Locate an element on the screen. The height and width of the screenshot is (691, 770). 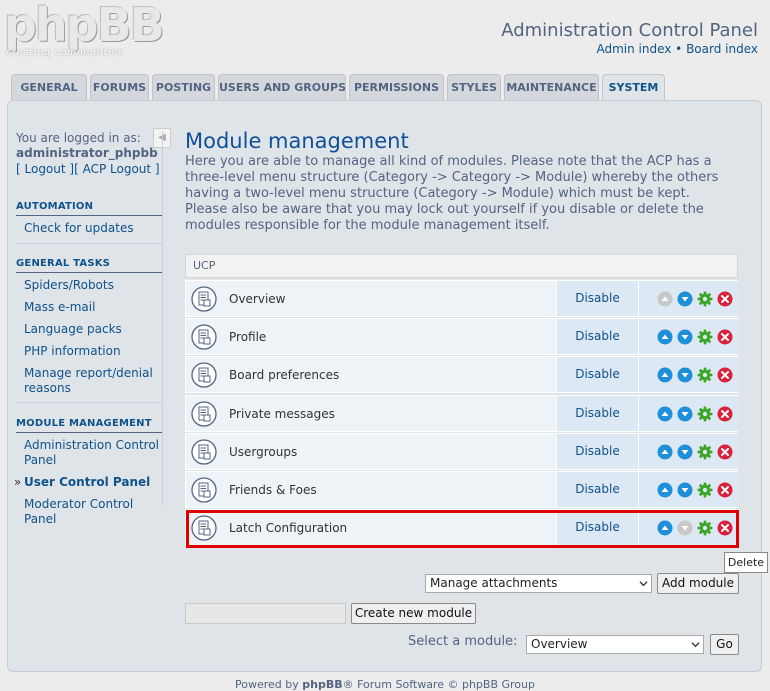
footer-prefix: Powered by is located at coordinates (269, 684).